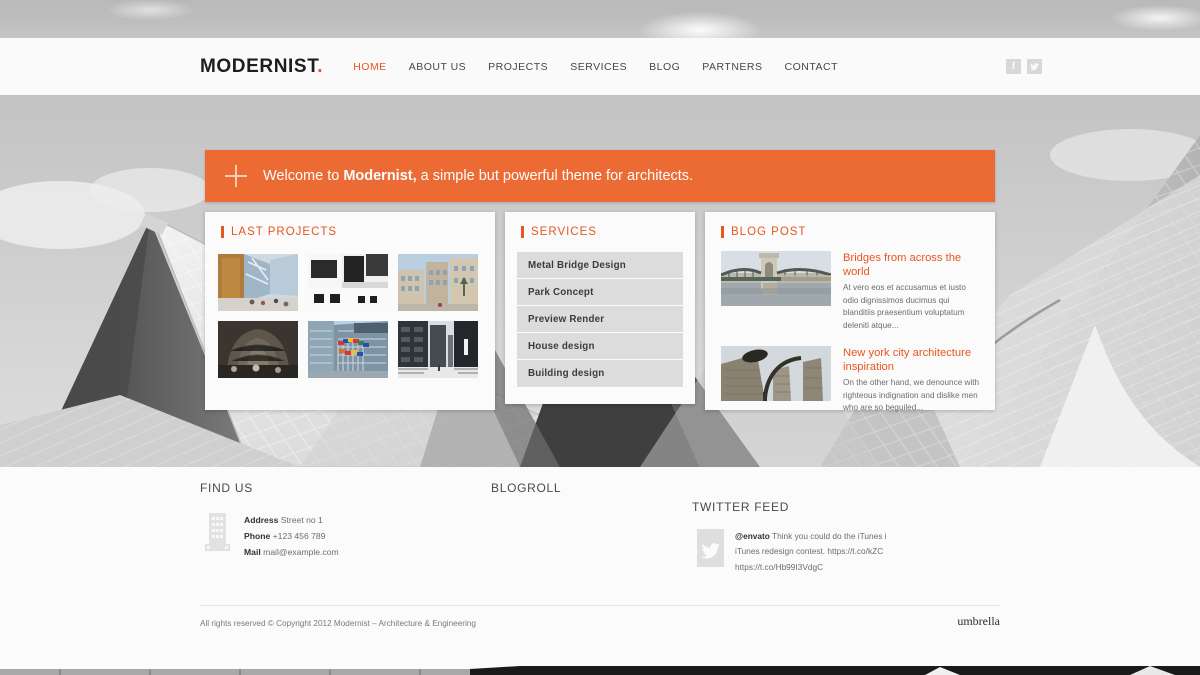  I want to click on nav-item-services: SERVICES, so click(598, 67).